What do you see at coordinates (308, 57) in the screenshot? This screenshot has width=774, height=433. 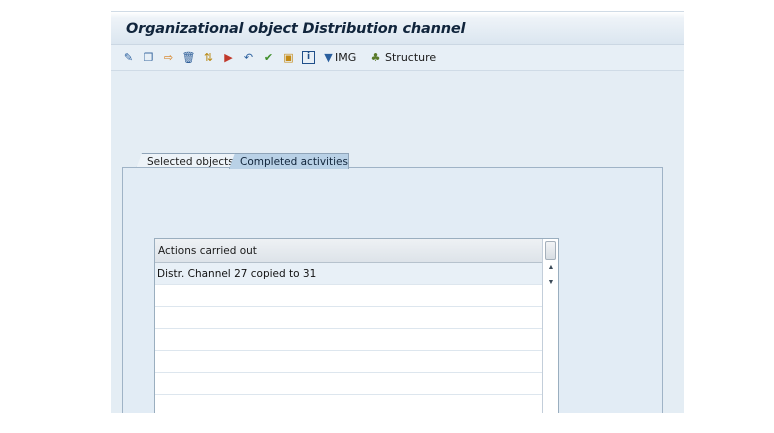 I see `info-icon: i` at bounding box center [308, 57].